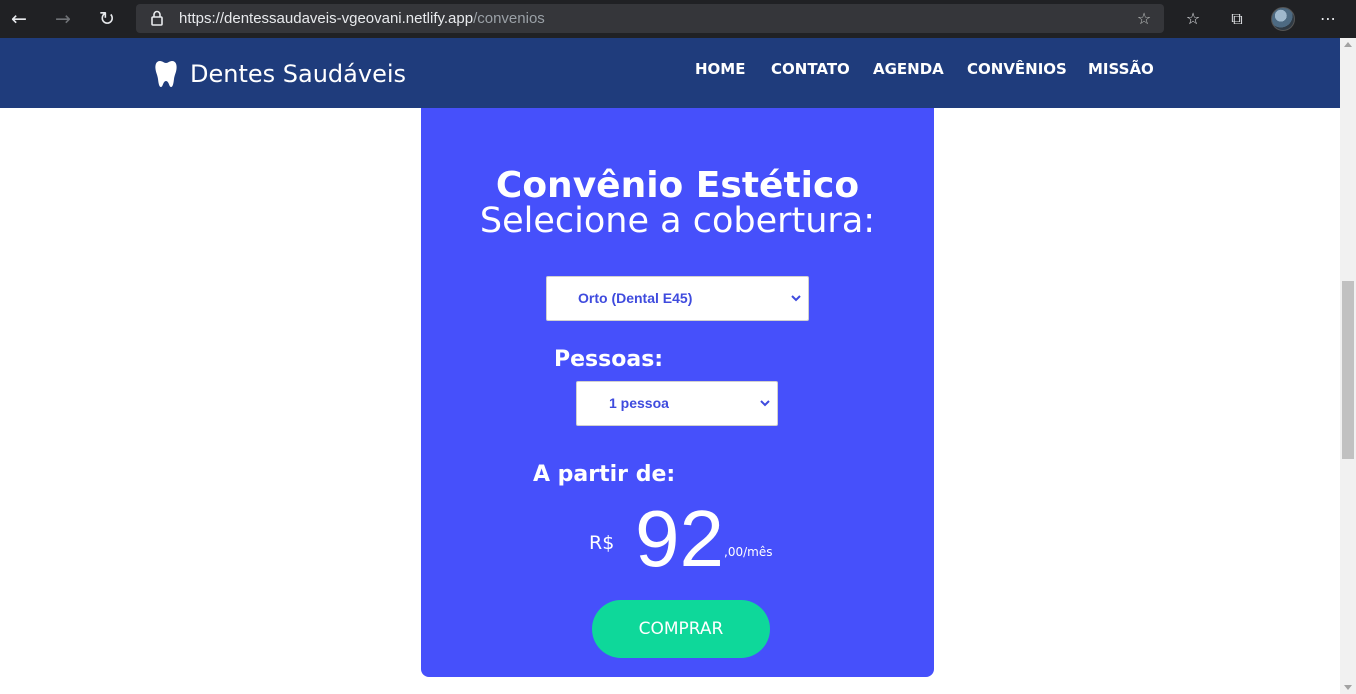 This screenshot has width=1356, height=694. I want to click on price-currency: R$, so click(602, 543).